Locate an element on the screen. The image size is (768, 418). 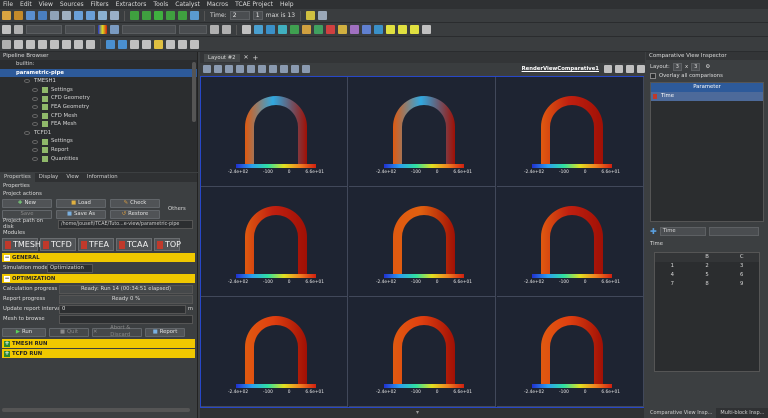
ruler-icon is located at coordinates (295, 69).